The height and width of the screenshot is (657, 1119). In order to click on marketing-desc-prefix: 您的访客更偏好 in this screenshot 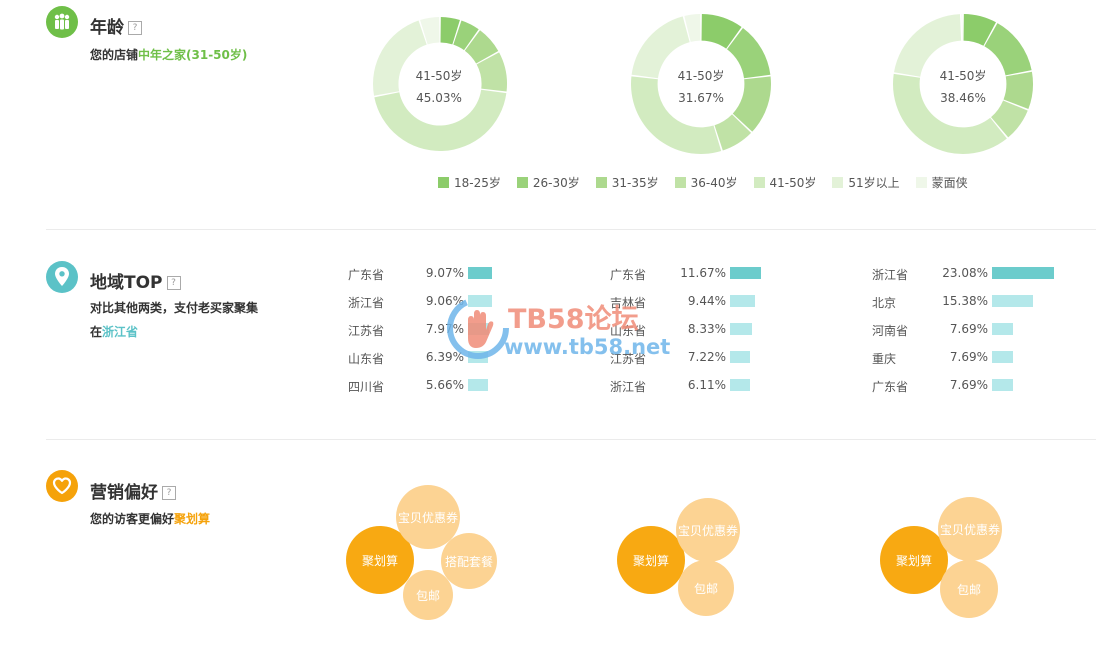, I will do `click(132, 519)`.